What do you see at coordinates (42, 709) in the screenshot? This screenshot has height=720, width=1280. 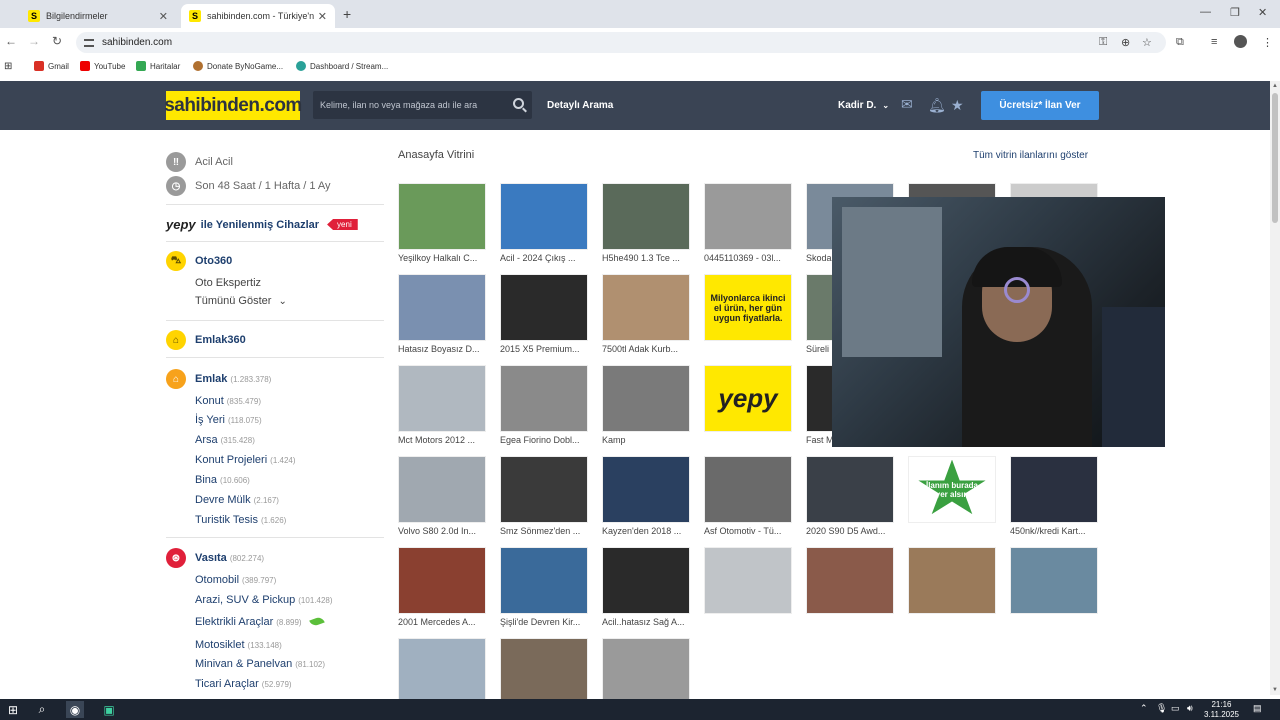 I see `taskbar-search-icon: ⌕` at bounding box center [42, 709].